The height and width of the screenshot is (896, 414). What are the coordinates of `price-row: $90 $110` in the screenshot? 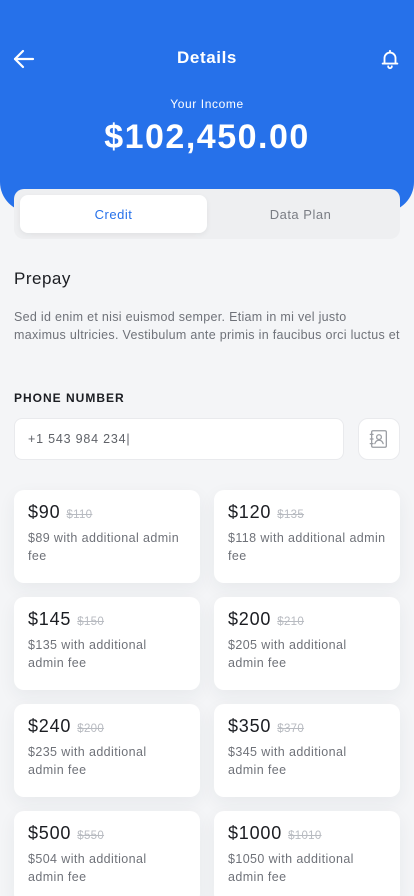 It's located at (107, 512).